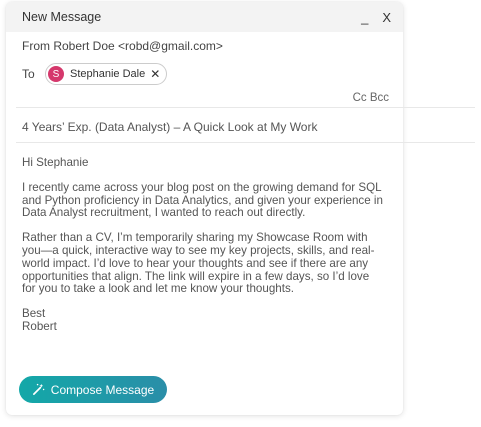 The image size is (481, 427). I want to click on recipient-avatar: S, so click(56, 74).